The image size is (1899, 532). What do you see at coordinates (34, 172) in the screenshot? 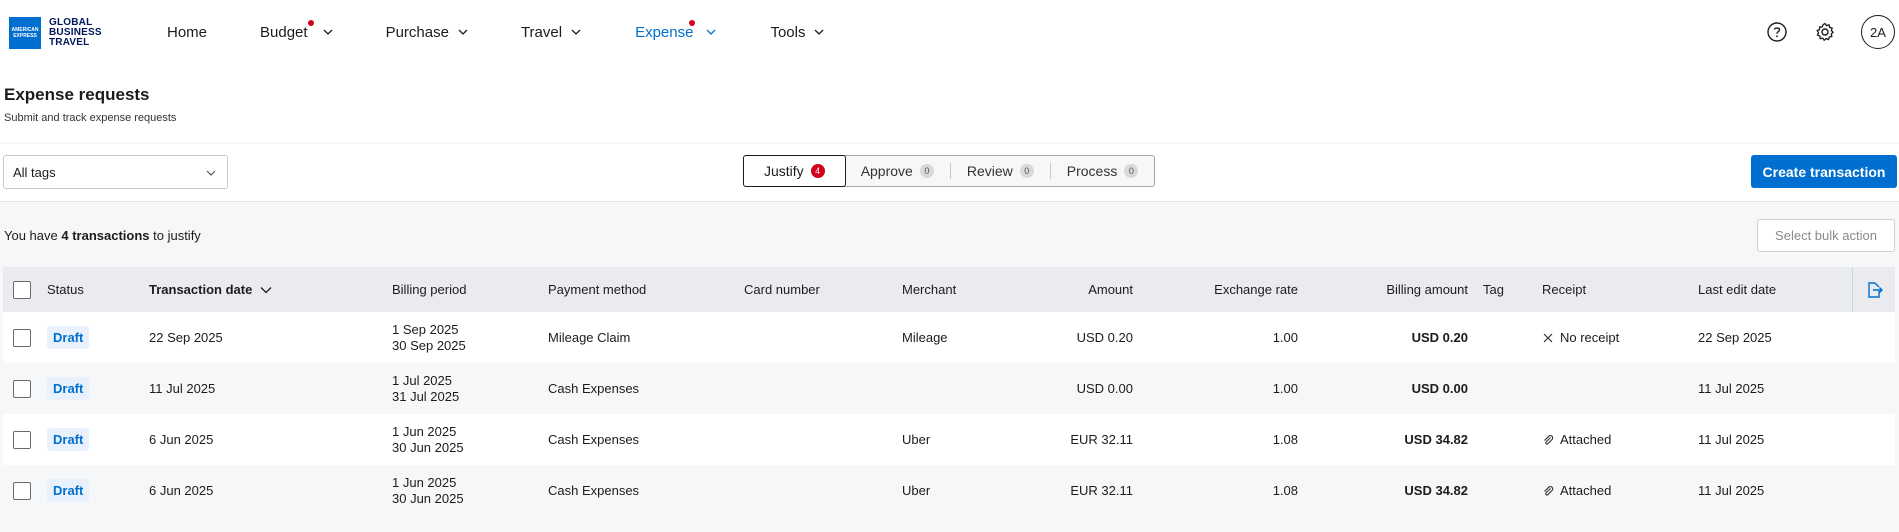
I see `tags-select-value: All tags` at bounding box center [34, 172].